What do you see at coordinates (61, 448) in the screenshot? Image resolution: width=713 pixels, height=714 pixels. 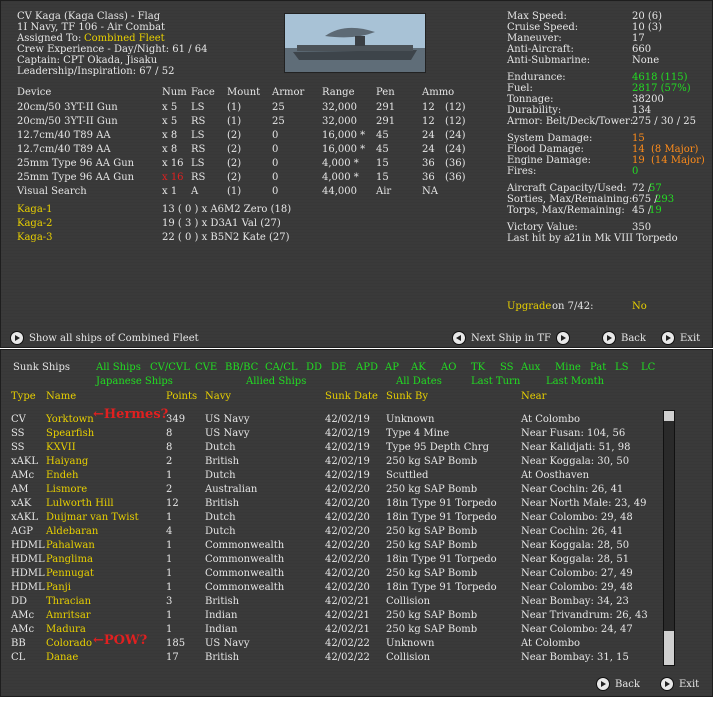 I see `ship-name: KXVII` at bounding box center [61, 448].